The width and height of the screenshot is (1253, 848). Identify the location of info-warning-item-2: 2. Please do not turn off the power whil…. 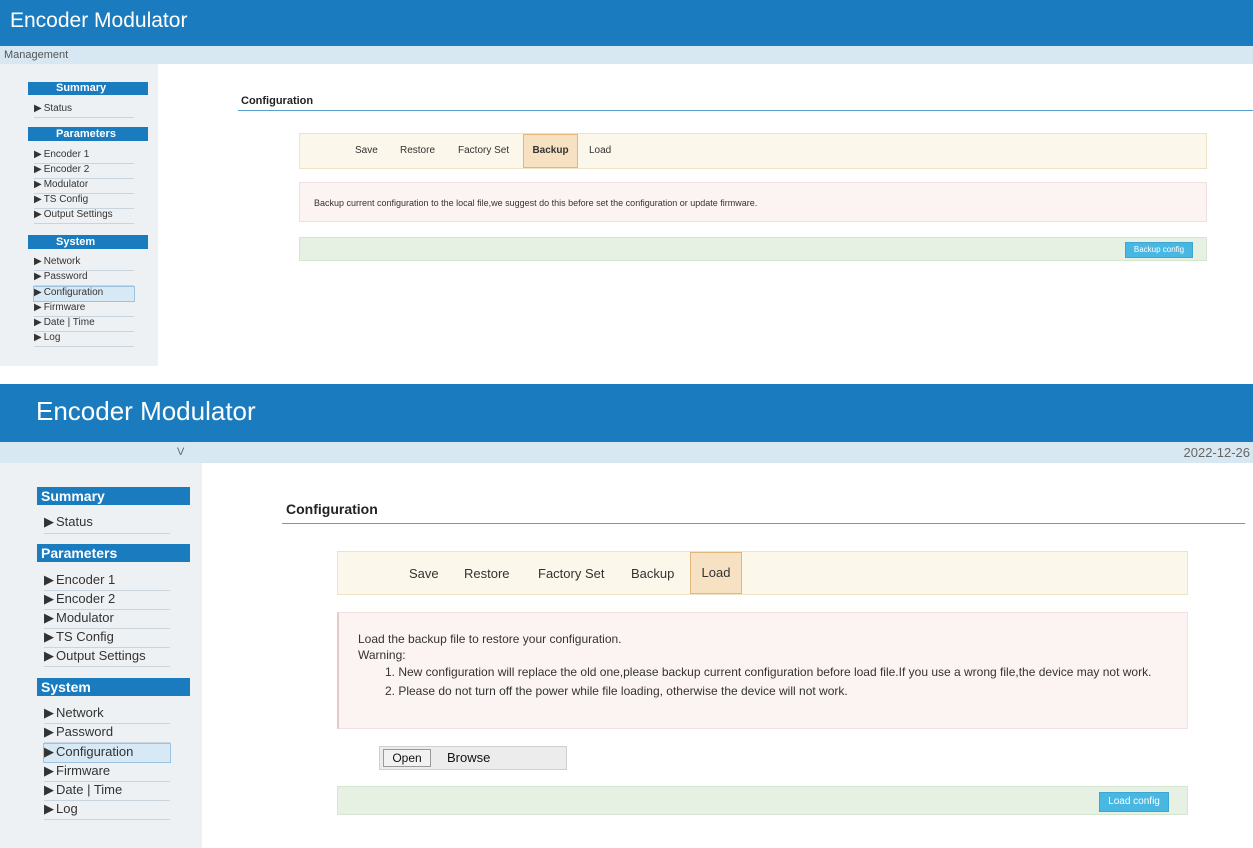
(616, 691).